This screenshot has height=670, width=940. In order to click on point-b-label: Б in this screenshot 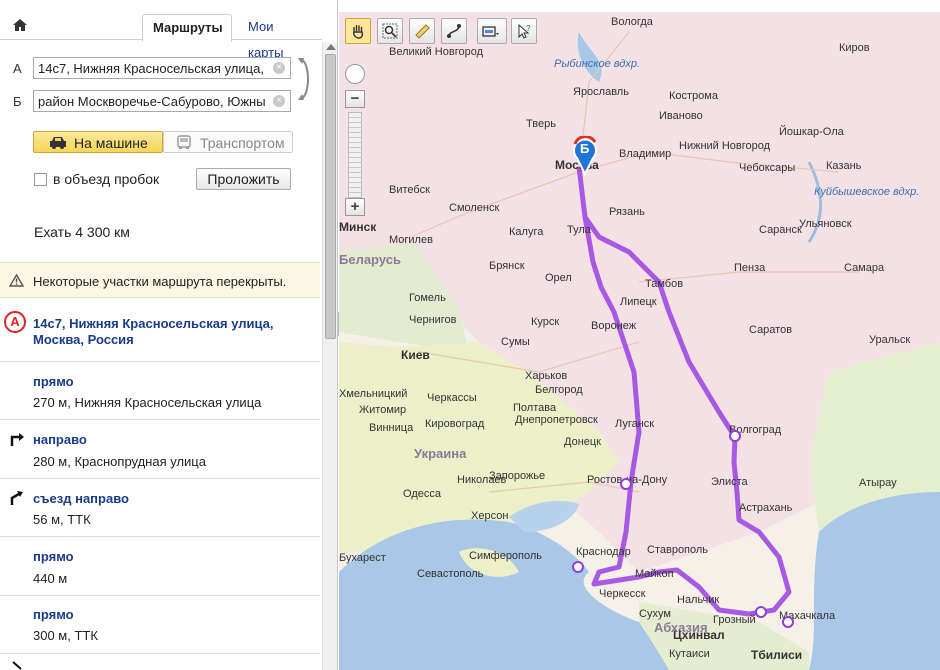, I will do `click(17, 101)`.